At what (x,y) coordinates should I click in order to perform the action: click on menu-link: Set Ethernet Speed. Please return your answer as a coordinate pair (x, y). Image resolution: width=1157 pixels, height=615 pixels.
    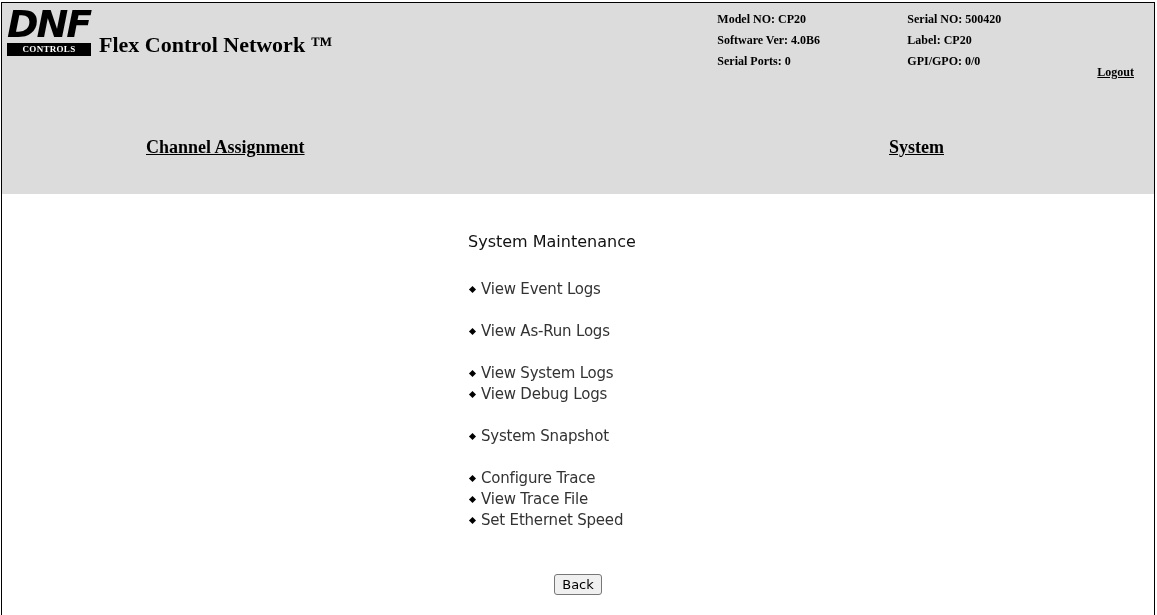
    Looking at the image, I should click on (552, 519).